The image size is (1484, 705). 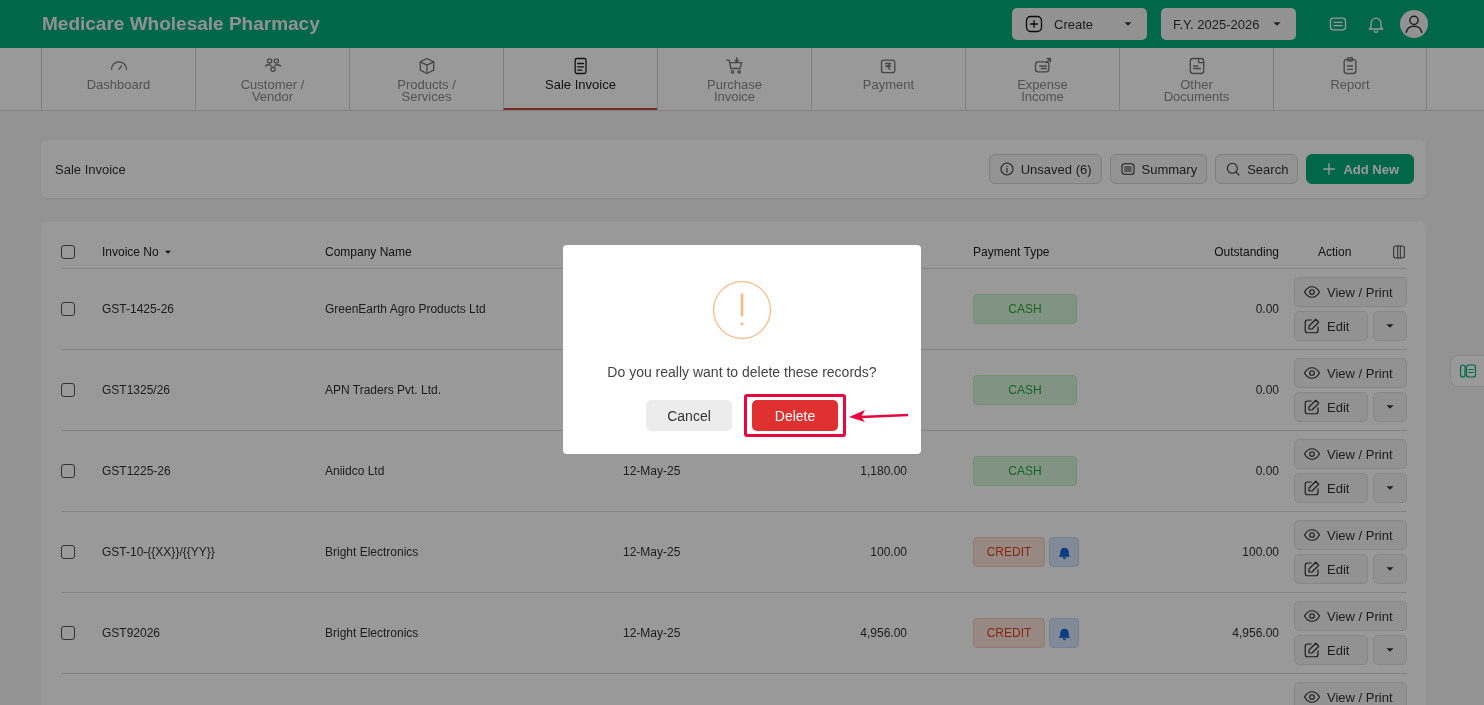 What do you see at coordinates (213, 252) in the screenshot?
I see `column-header: Invoice No` at bounding box center [213, 252].